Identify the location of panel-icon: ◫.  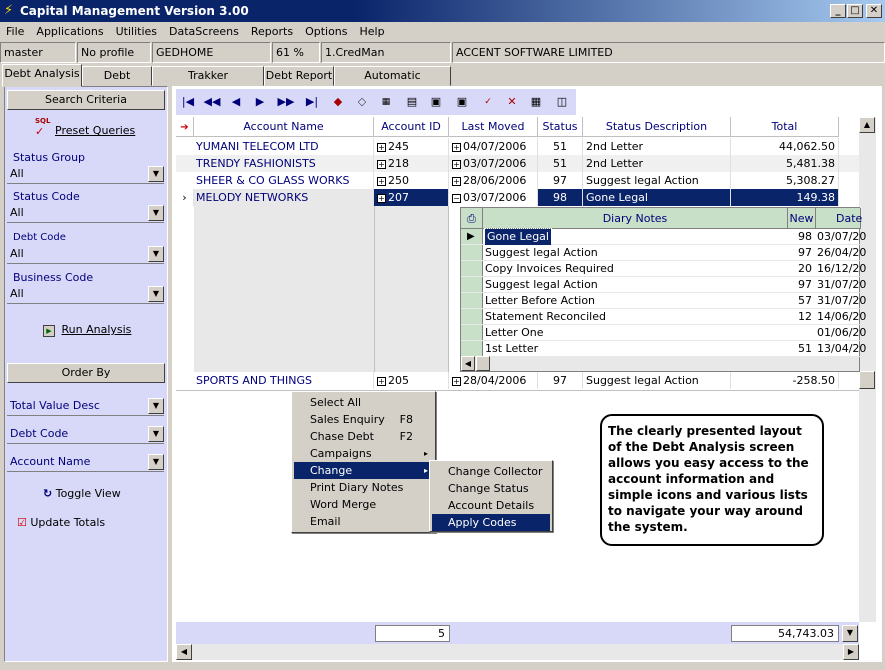
(562, 102).